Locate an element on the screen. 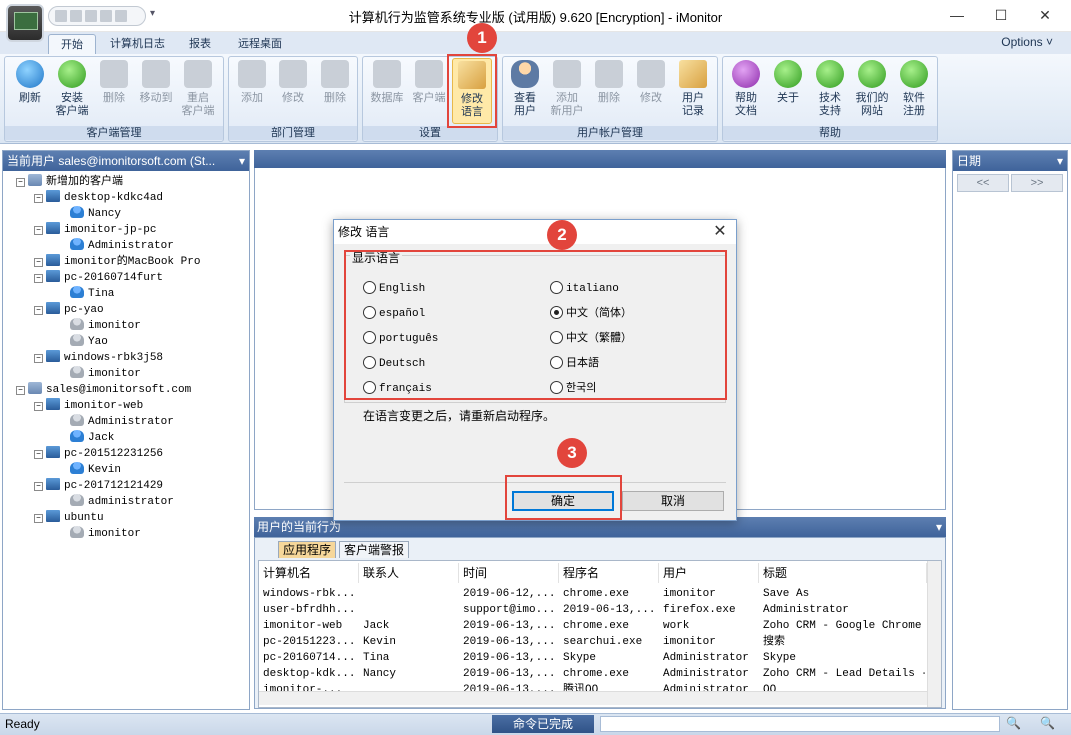  minimize-button: — is located at coordinates (957, 15).